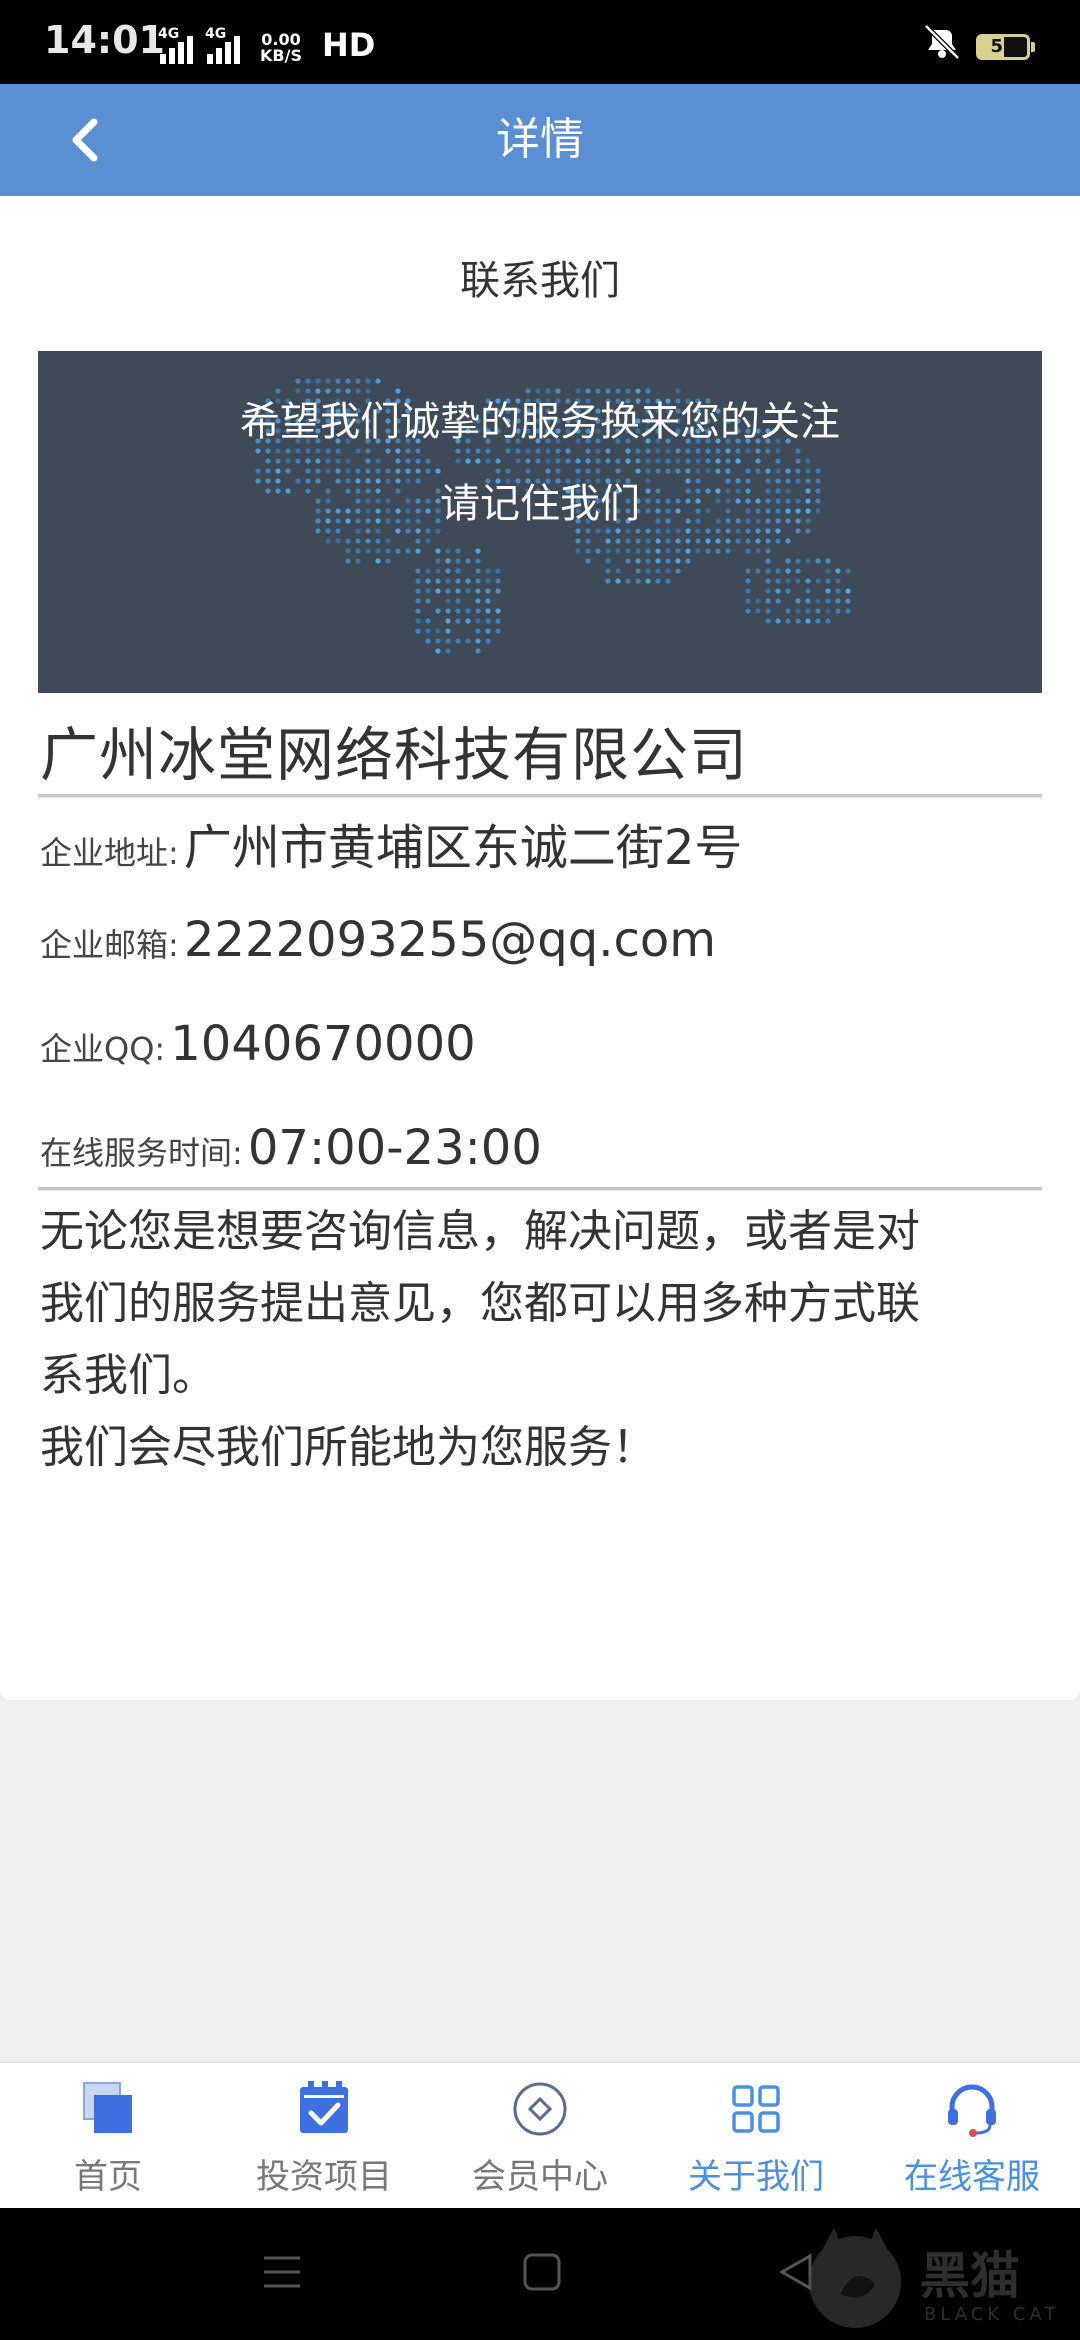 This screenshot has height=2340, width=1080. What do you see at coordinates (480, 1231) in the screenshot?
I see `description-line: 无论您是想要咨询信息，解决问题，或者是对` at bounding box center [480, 1231].